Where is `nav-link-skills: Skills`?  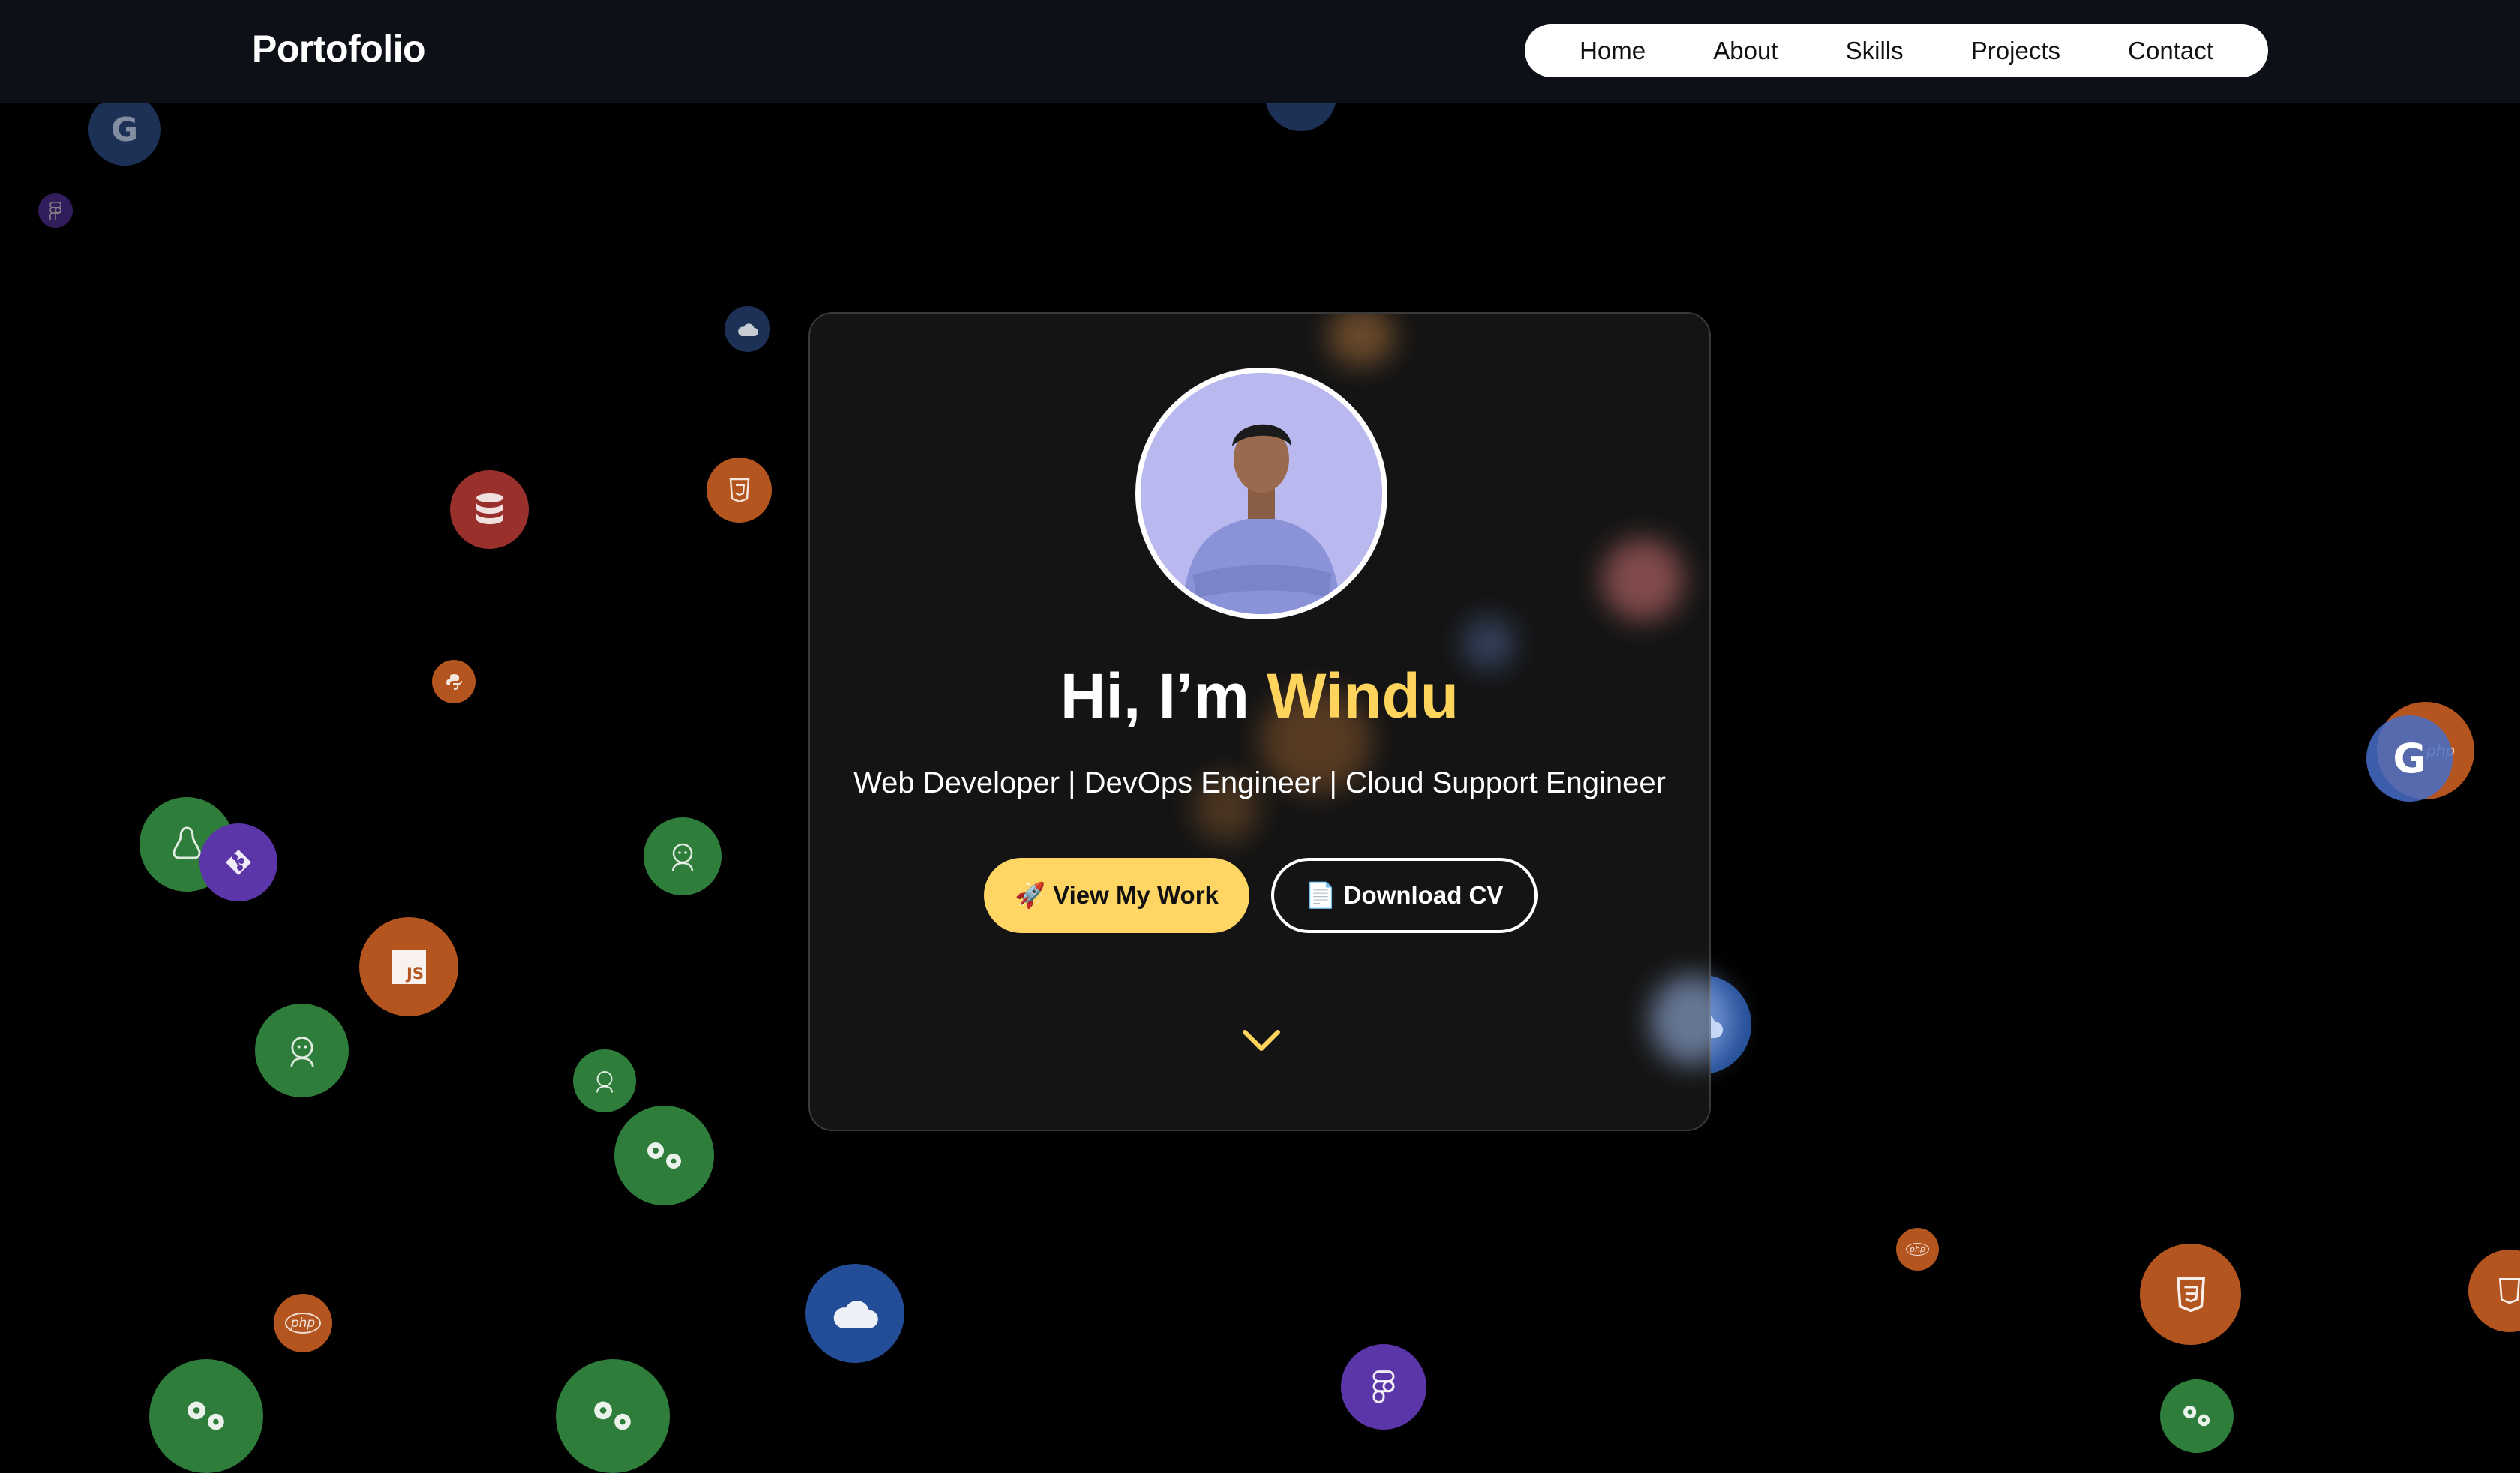 nav-link-skills: Skills is located at coordinates (1875, 51).